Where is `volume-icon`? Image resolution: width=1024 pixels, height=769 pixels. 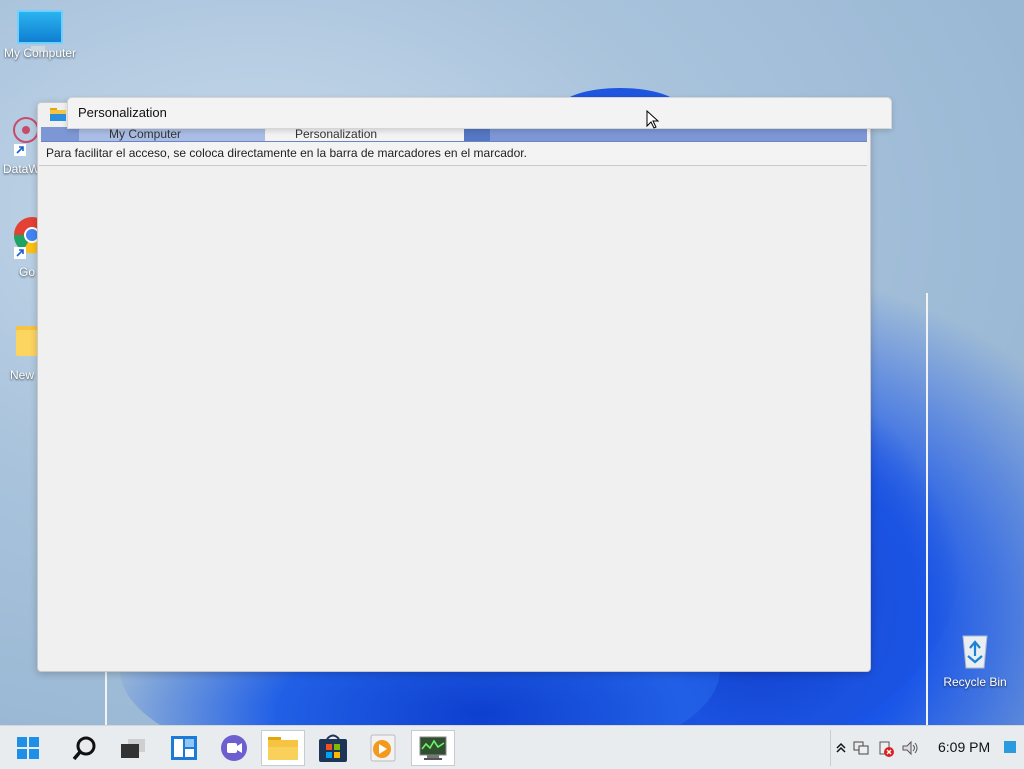
volume-icon is located at coordinates (910, 748).